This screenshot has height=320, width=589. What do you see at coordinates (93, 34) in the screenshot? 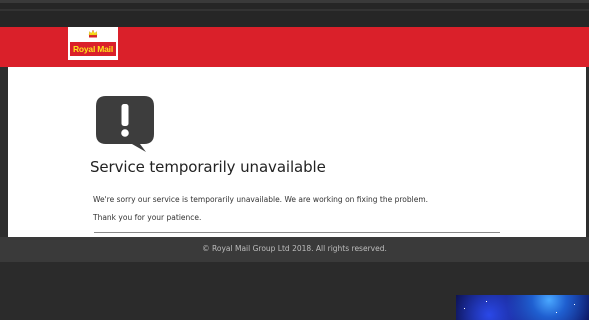
I see `crown-icon` at bounding box center [93, 34].